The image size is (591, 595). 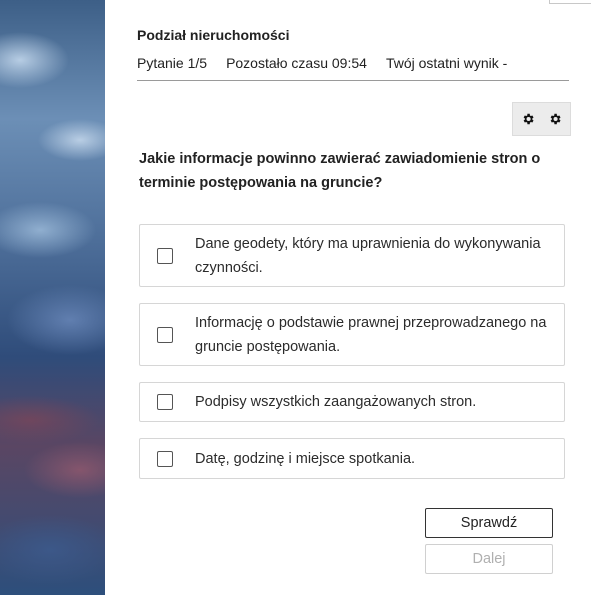 I want to click on header-divider, so click(x=353, y=80).